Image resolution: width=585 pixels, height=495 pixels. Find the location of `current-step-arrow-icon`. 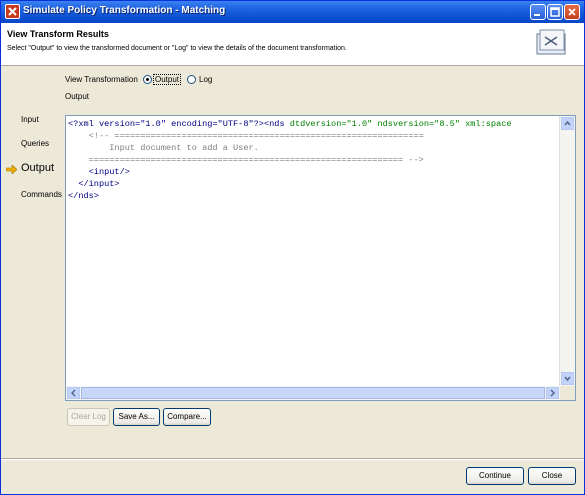

current-step-arrow-icon is located at coordinates (11, 169).